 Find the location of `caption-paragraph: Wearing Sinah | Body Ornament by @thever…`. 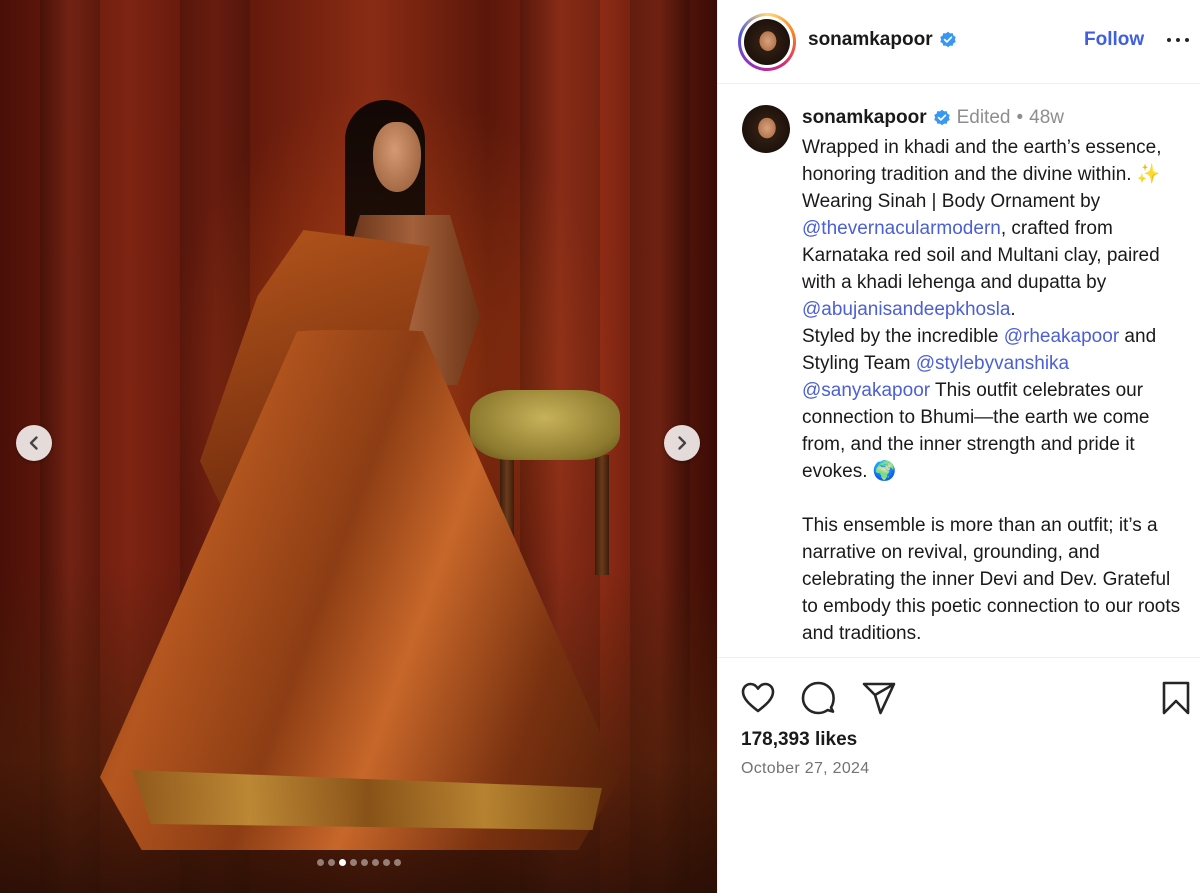

caption-paragraph: Wearing Sinah | Body Ornament by @thever… is located at coordinates (981, 255).